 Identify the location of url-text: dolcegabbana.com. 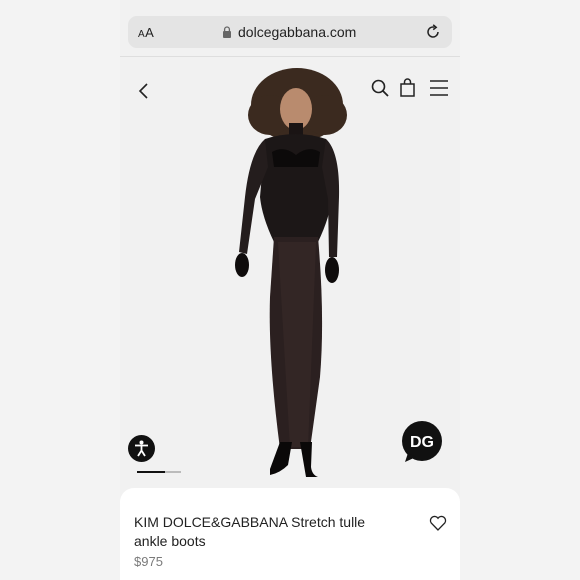
(297, 32).